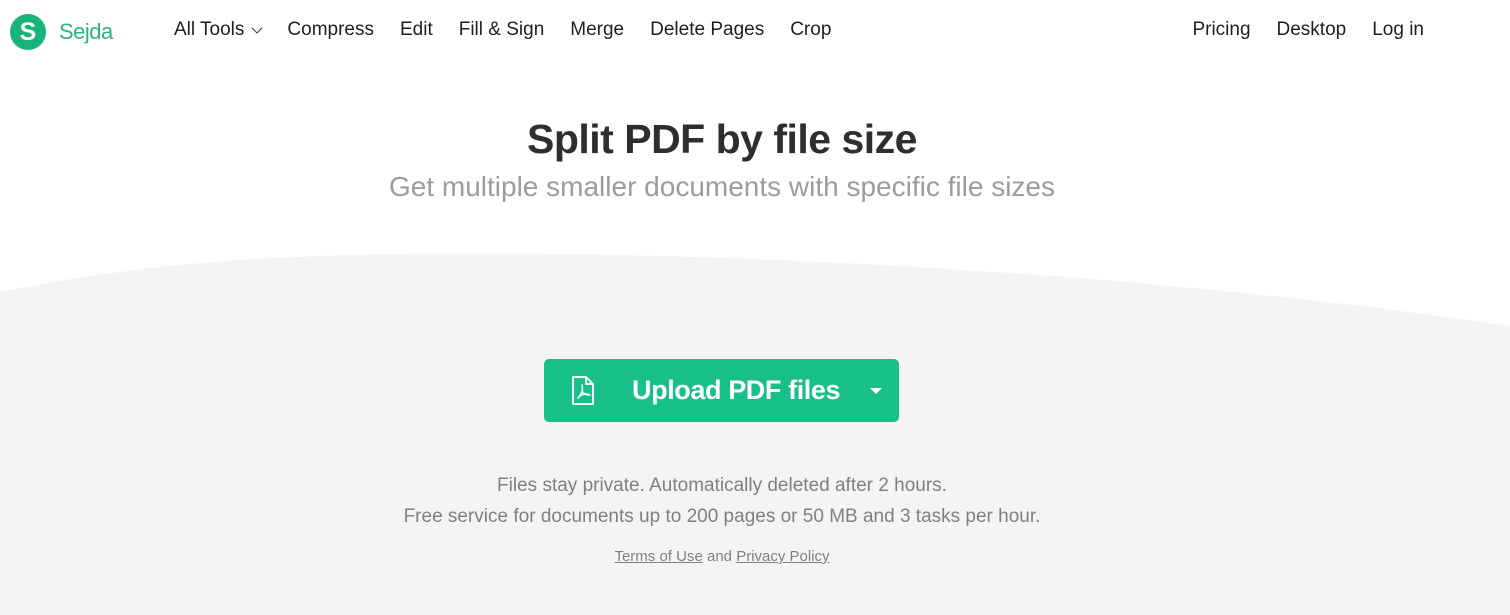  I want to click on account-nav: Pricing Desktop Log in, so click(1295, 30).